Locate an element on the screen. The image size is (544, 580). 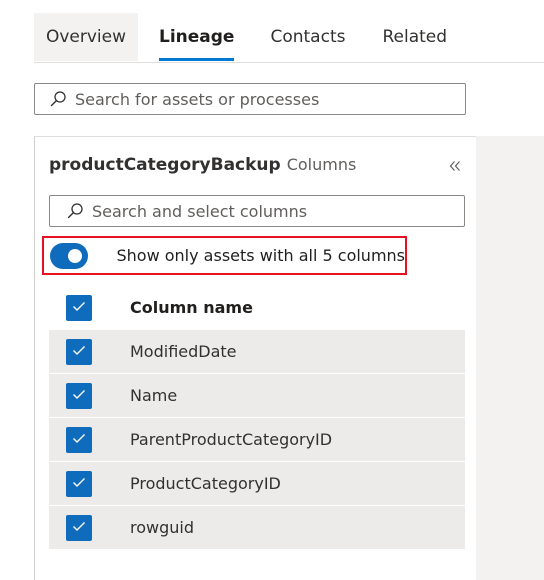
table-row: ParentProductCategoryID is located at coordinates (257, 440).